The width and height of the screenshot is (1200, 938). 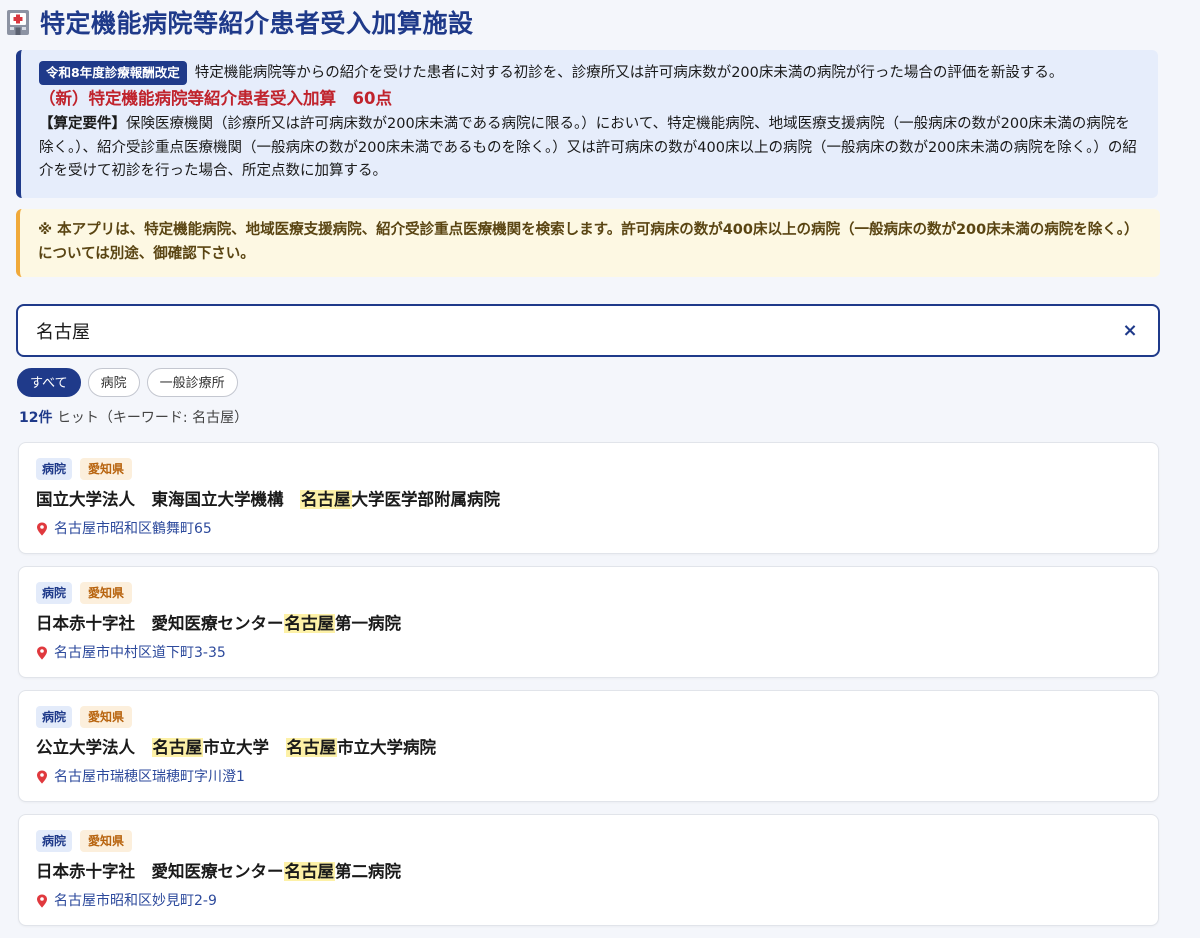 What do you see at coordinates (168, 499) in the screenshot?
I see `facility-name-part: 国立大学法人 東海国立大学機構` at bounding box center [168, 499].